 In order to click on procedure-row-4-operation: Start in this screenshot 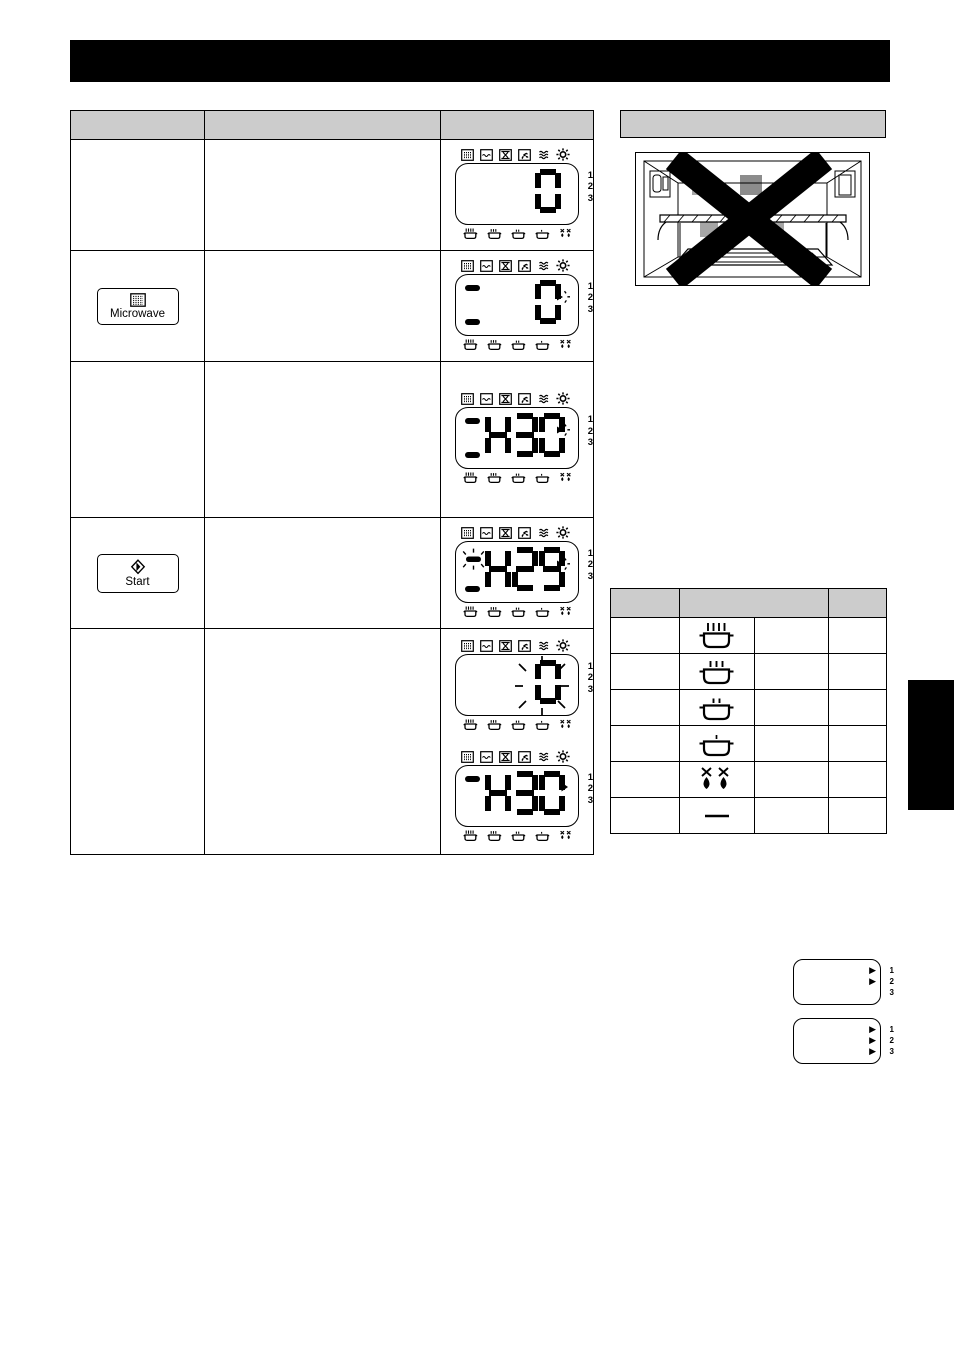, I will do `click(137, 573)`.